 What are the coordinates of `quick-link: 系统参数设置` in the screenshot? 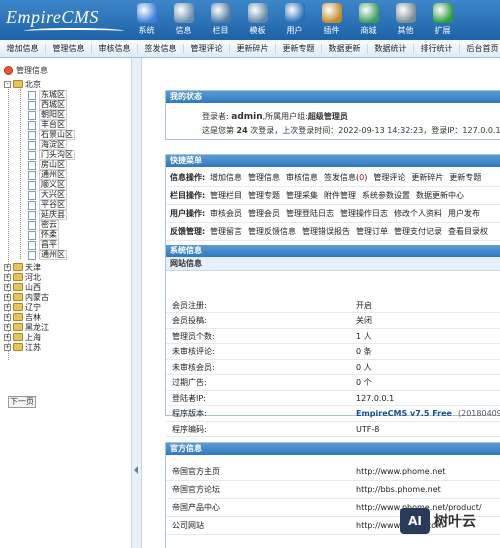 It's located at (386, 195).